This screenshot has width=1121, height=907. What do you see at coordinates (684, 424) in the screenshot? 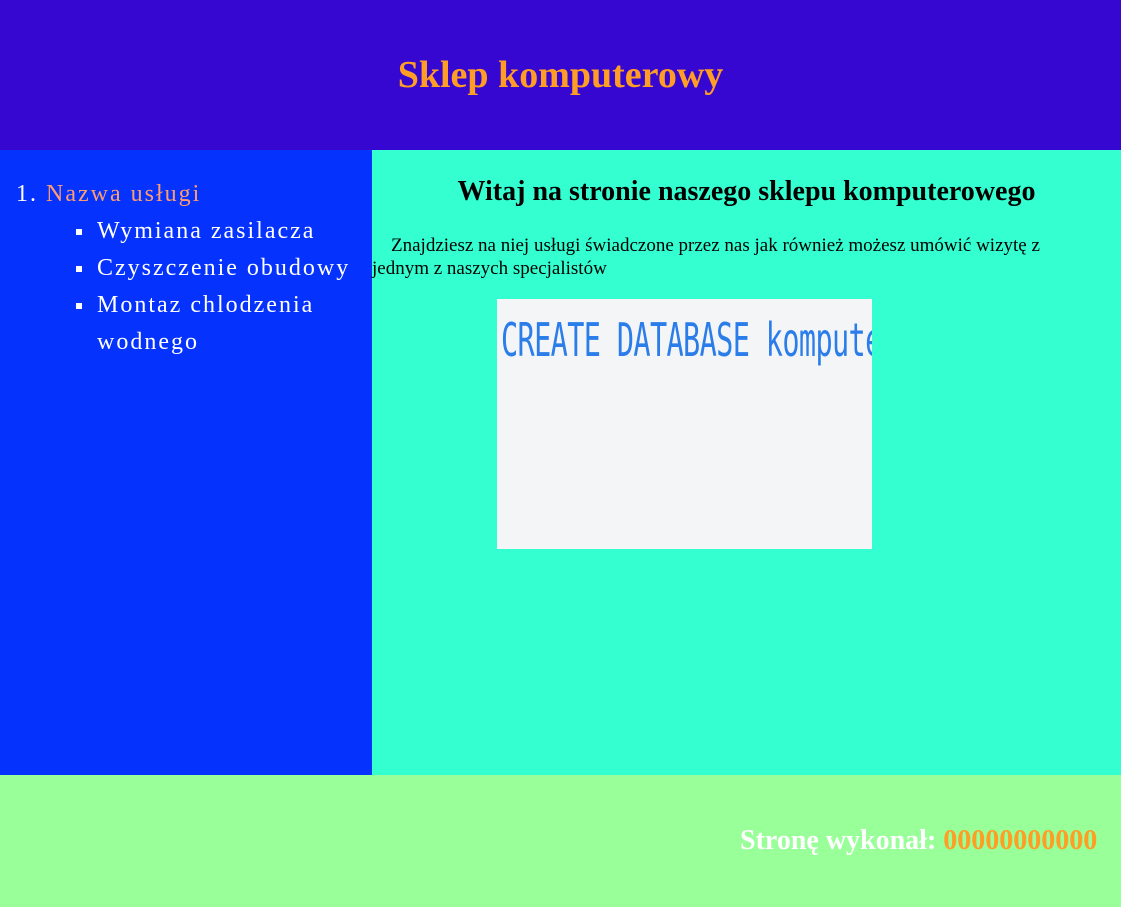
I see `sql-code-image: CREATE DATABASE komputery;` at bounding box center [684, 424].